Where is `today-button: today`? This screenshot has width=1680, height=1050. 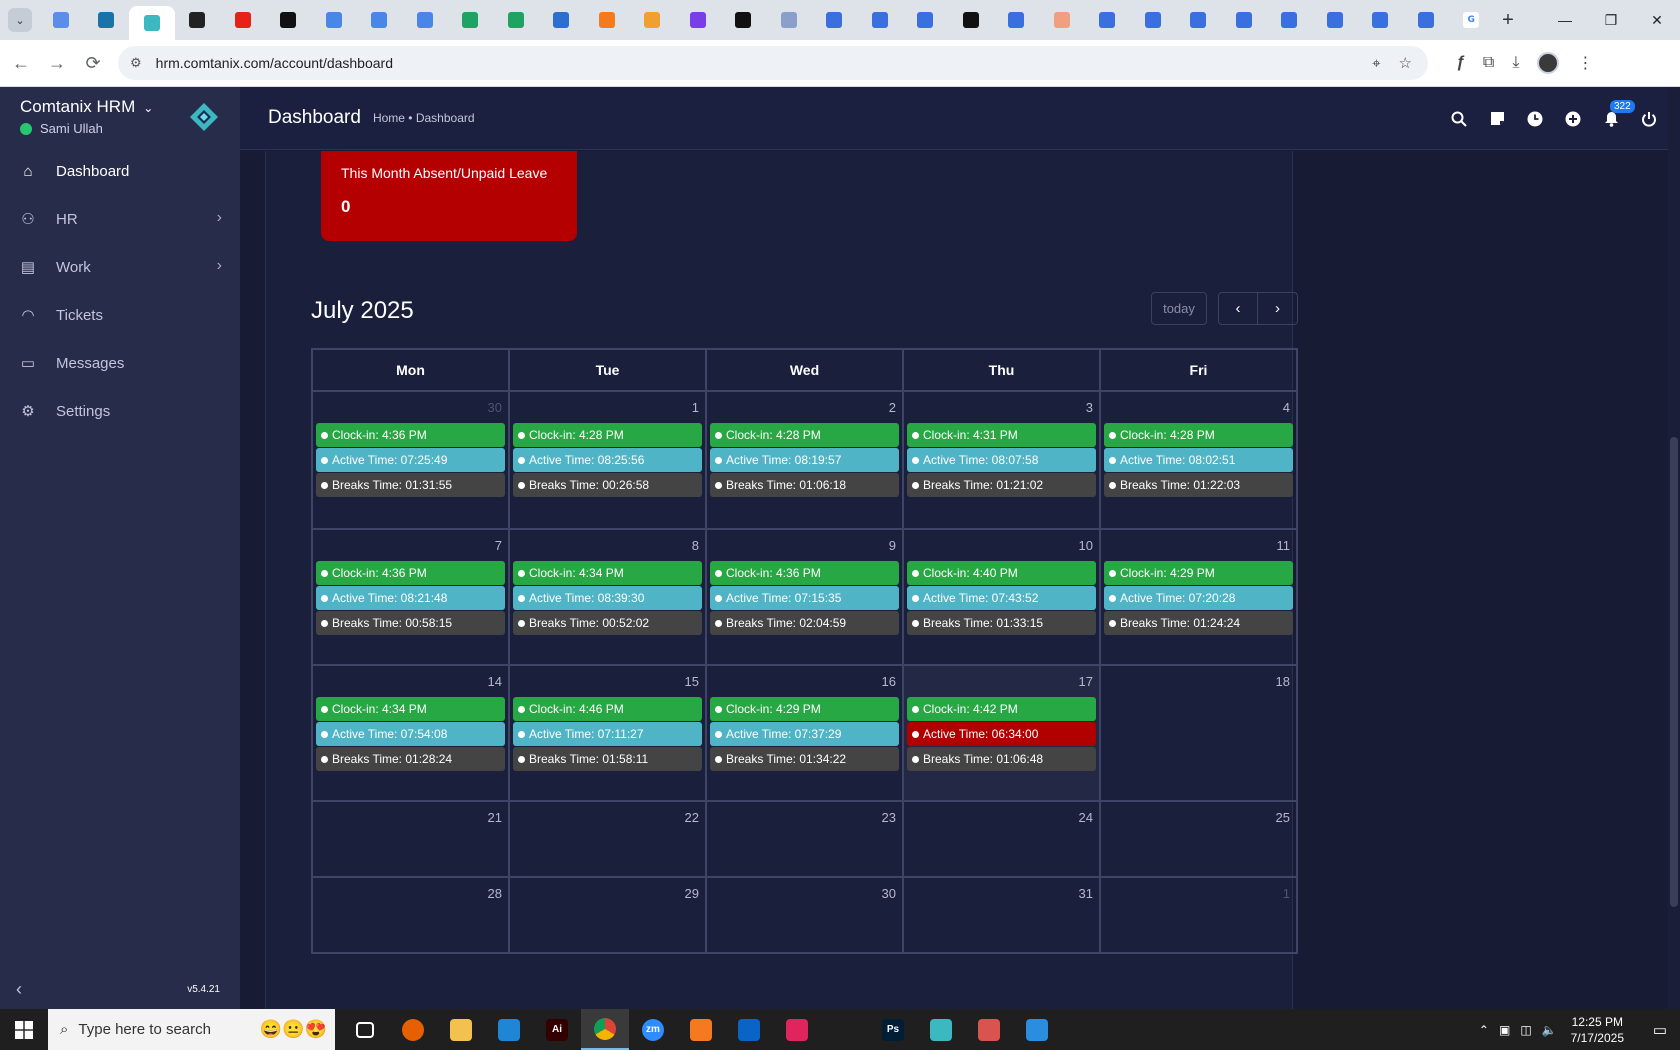 today-button: today is located at coordinates (1179, 308).